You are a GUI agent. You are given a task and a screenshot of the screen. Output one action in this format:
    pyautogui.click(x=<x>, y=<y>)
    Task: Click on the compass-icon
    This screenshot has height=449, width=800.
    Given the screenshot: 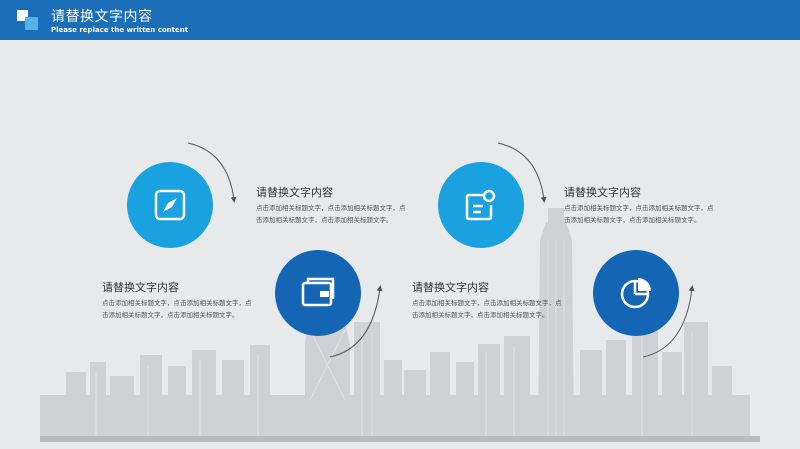 What is the action you would take?
    pyautogui.click(x=170, y=205)
    